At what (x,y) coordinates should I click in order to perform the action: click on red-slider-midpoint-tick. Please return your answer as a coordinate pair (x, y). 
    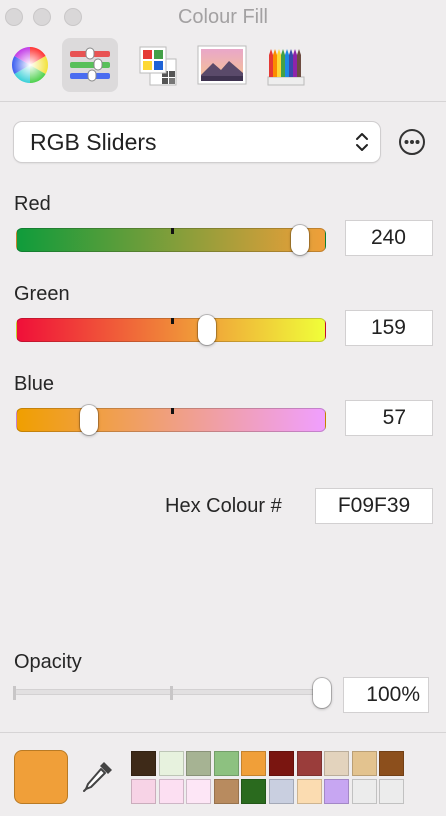
    Looking at the image, I should click on (172, 231).